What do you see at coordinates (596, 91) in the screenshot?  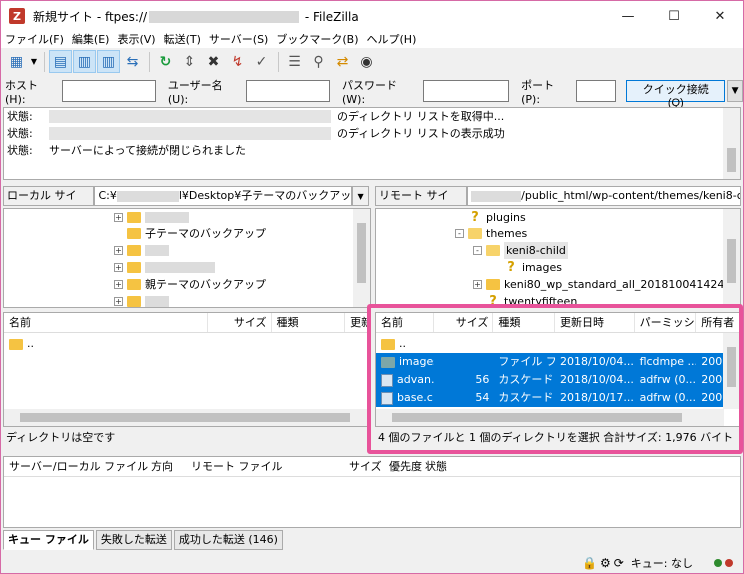 I see `port-input` at bounding box center [596, 91].